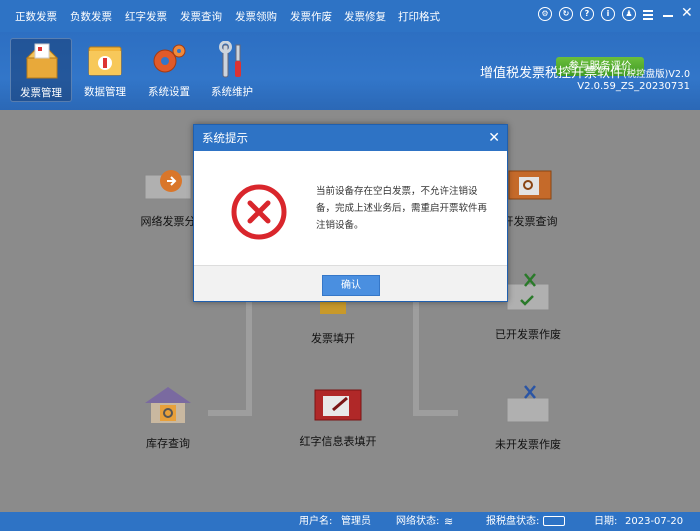 Image resolution: width=700 pixels, height=531 pixels. What do you see at coordinates (402, 208) in the screenshot?
I see `dialog-message: 当前设备存在空白发票，不允许注销设备，完成上述业务后，需重启开票软件再注销设备。` at bounding box center [402, 208].